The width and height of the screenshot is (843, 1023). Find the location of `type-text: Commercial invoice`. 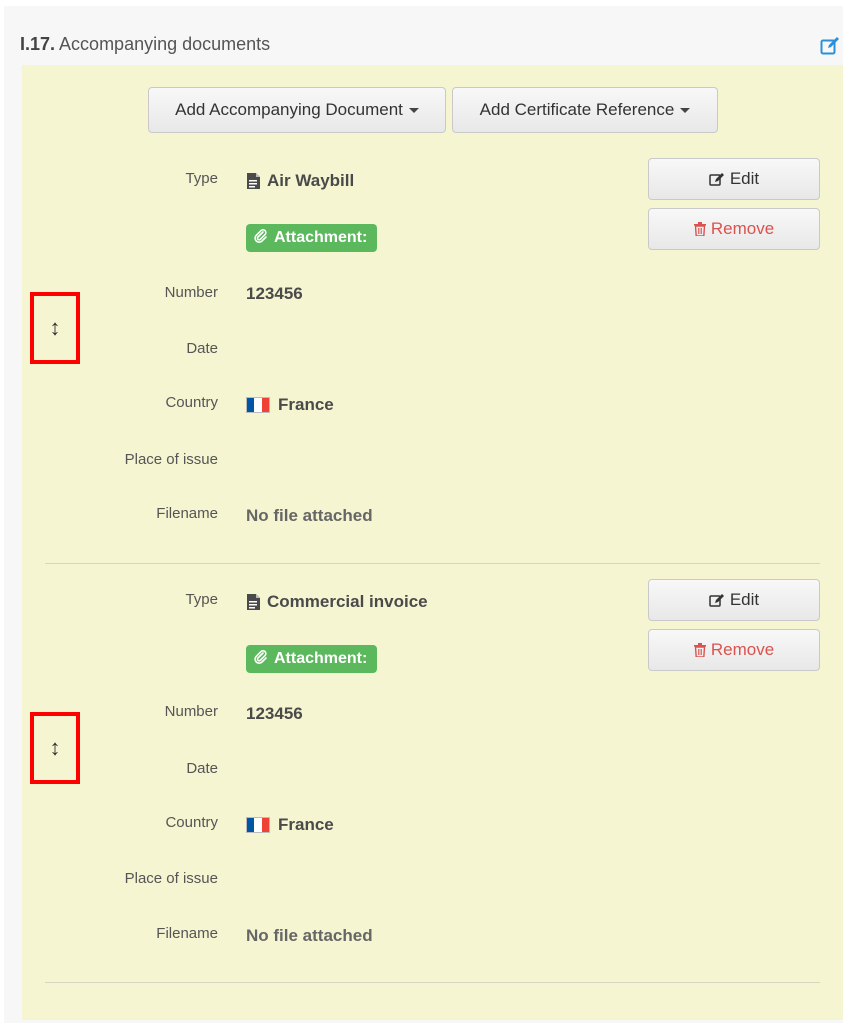

type-text: Commercial invoice is located at coordinates (347, 601).